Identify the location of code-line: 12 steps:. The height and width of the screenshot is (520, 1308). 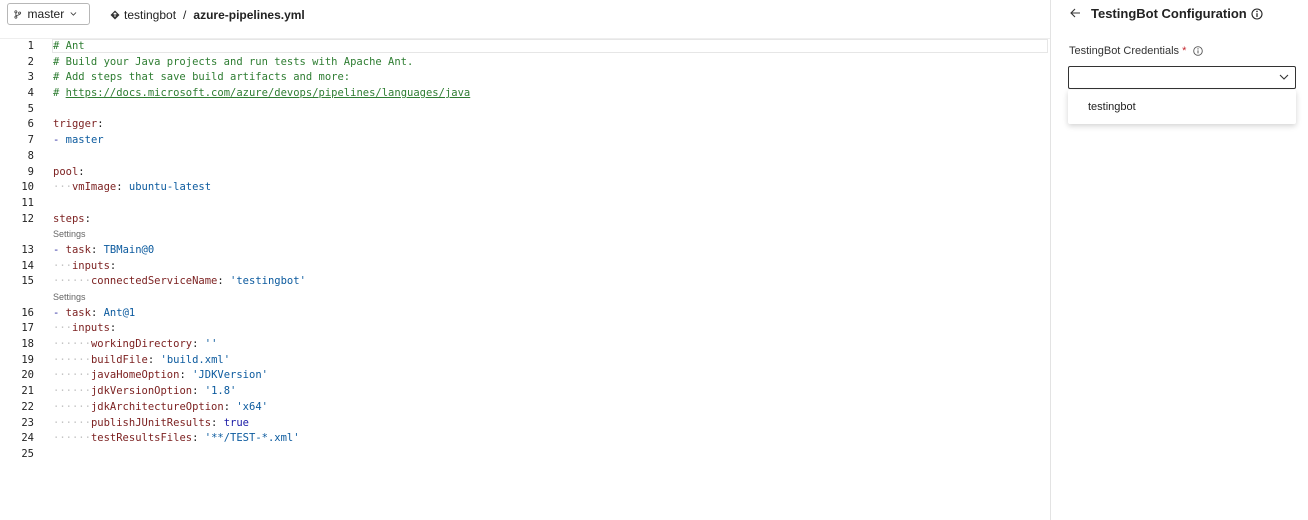
(525, 220).